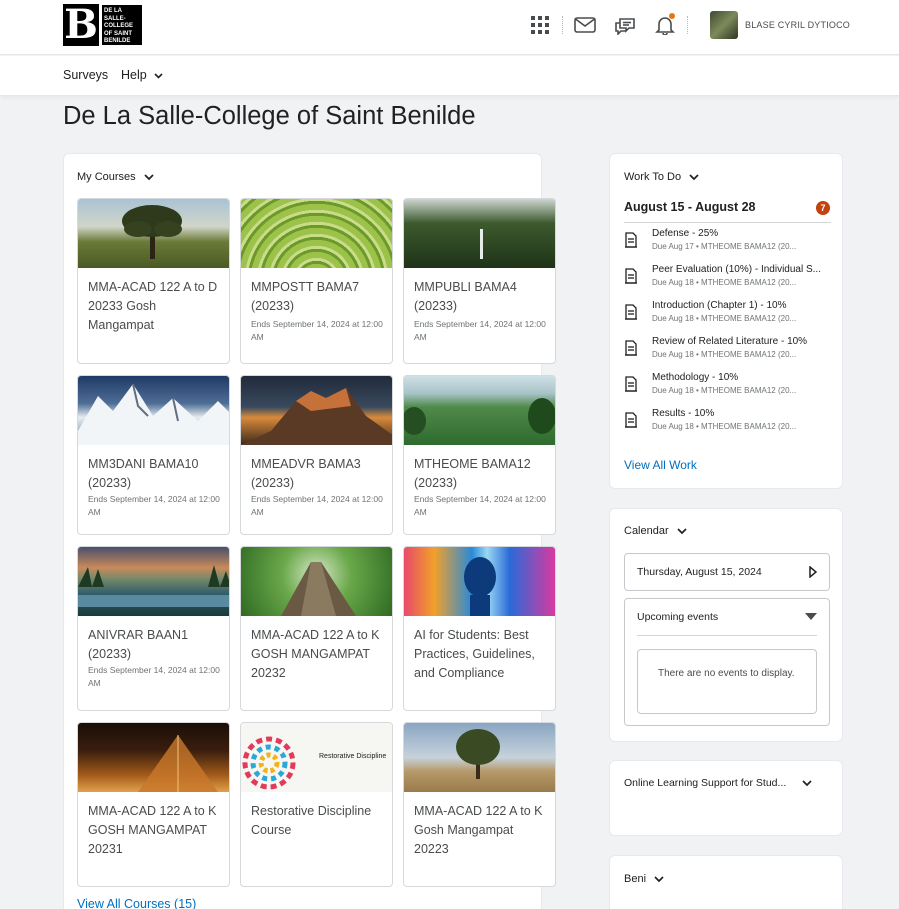 The image size is (899, 909). Describe the element at coordinates (653, 177) in the screenshot. I see `work-to-do-title: Work To Do` at that location.